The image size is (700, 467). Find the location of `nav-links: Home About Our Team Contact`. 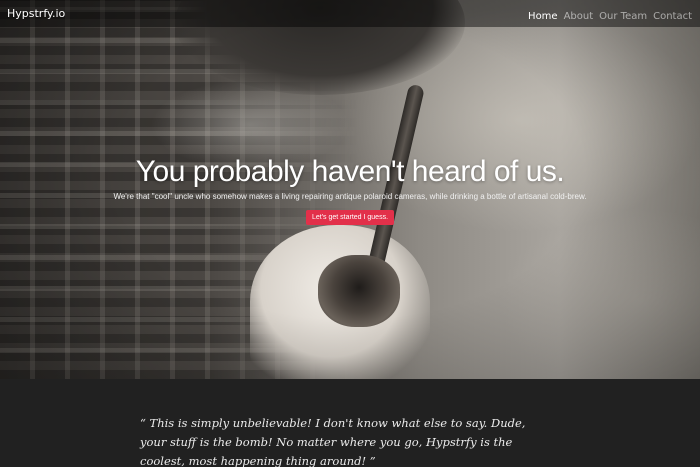

nav-links: Home About Our Team Contact is located at coordinates (610, 13).